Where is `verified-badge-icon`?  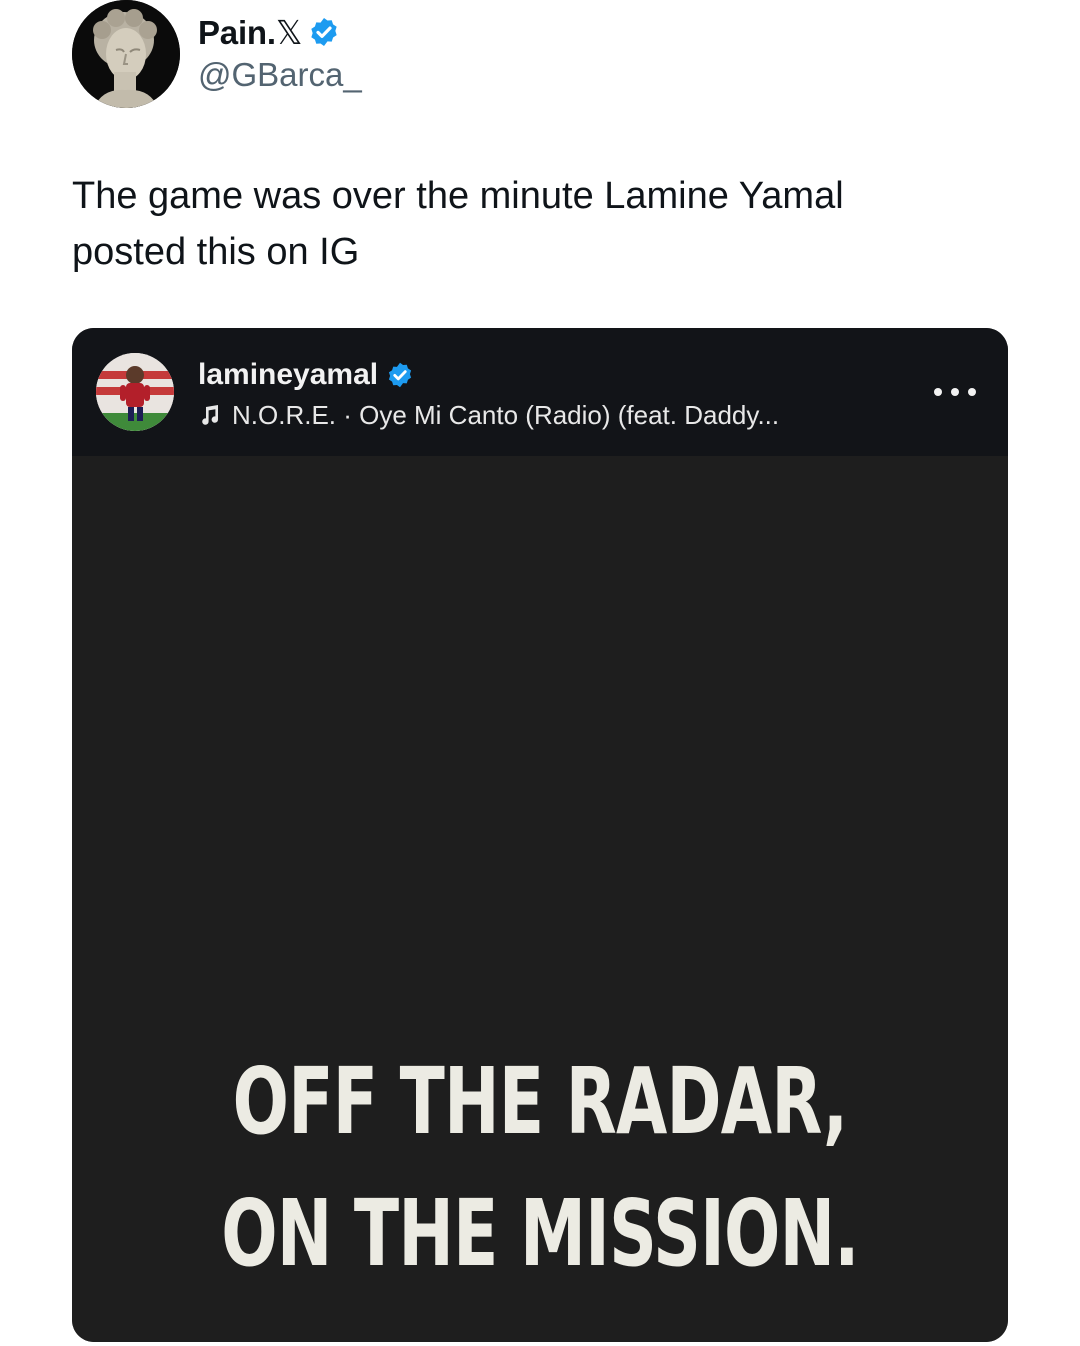 verified-badge-icon is located at coordinates (324, 32).